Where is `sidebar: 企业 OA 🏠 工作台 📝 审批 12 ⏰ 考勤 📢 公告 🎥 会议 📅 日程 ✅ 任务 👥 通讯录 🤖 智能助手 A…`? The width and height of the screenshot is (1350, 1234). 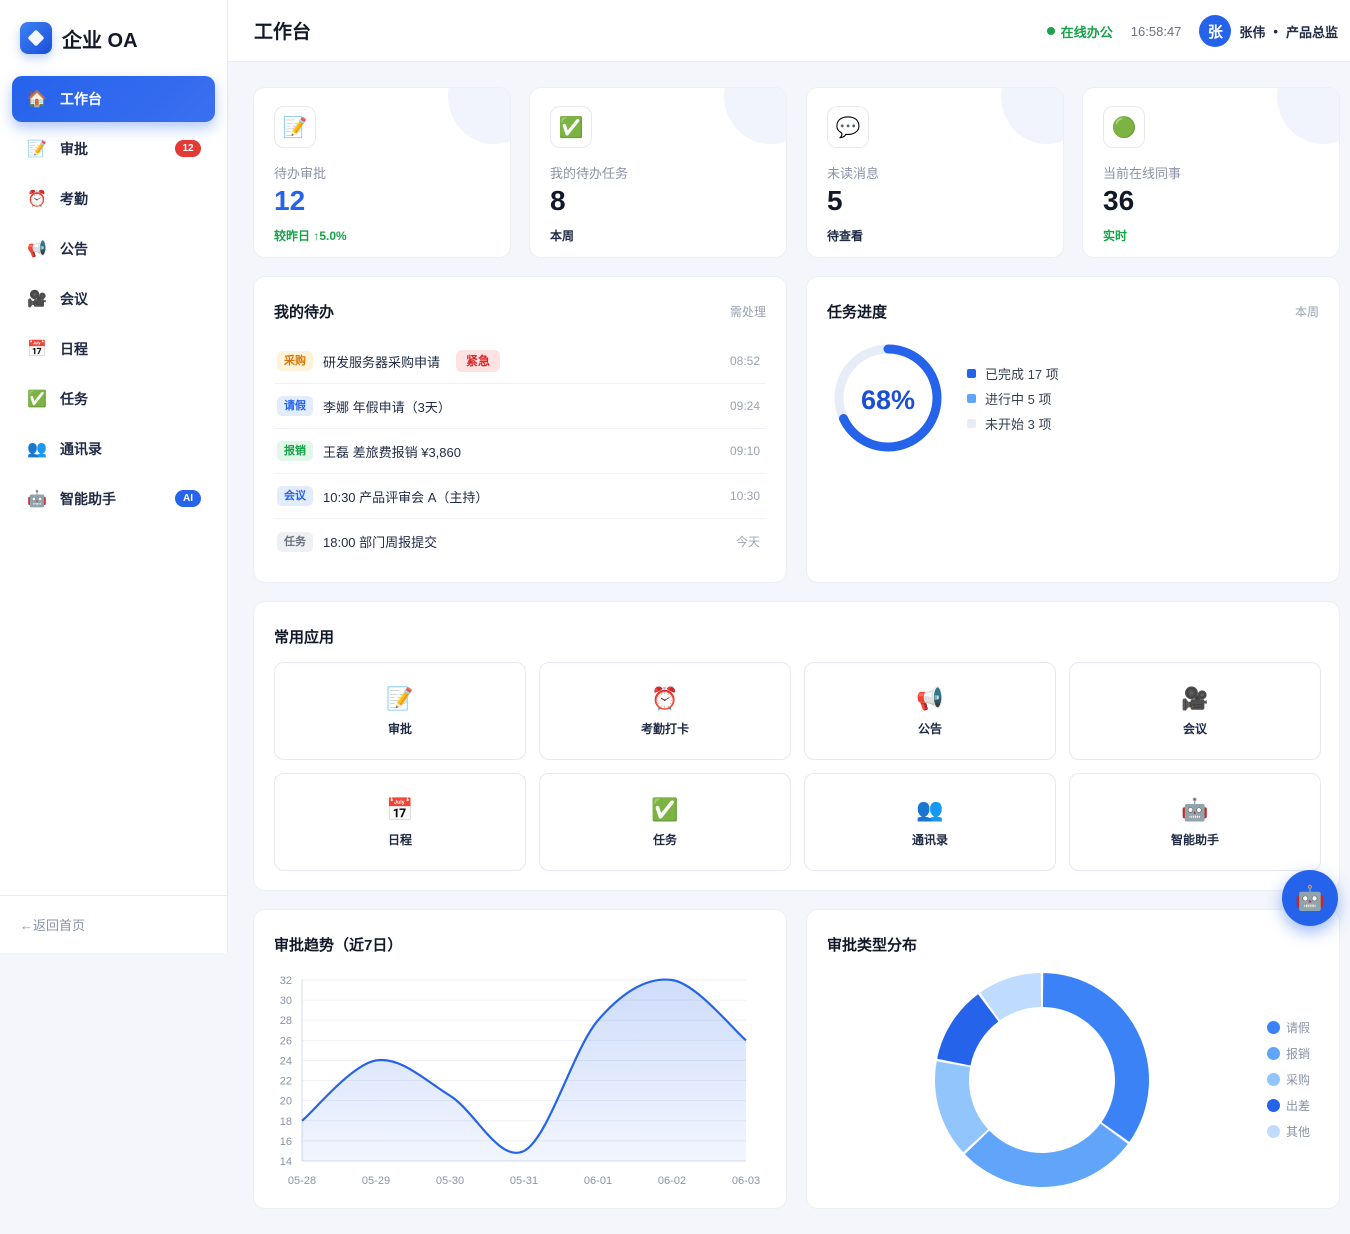
sidebar: 企业 OA 🏠 工作台 📝 审批 12 ⏰ 考勤 📢 公告 🎥 会议 📅 日程 ✅ 任务 👥 通讯录 🤖 智能助手 A… is located at coordinates (114, 476).